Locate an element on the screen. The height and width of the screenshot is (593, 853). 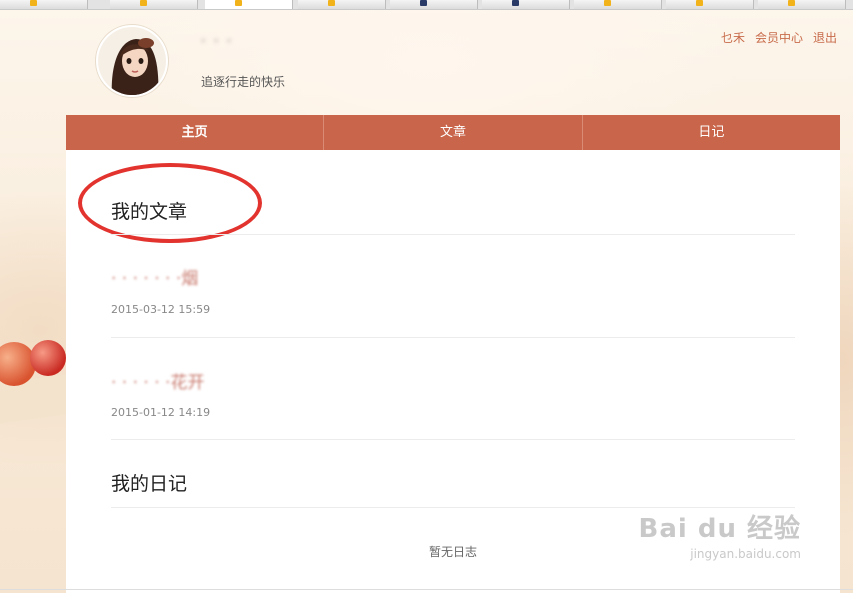
article-title-link: ‧ ‧ ‧ ‧ ‧ ‧ ‧烟 is located at coordinates (154, 276).